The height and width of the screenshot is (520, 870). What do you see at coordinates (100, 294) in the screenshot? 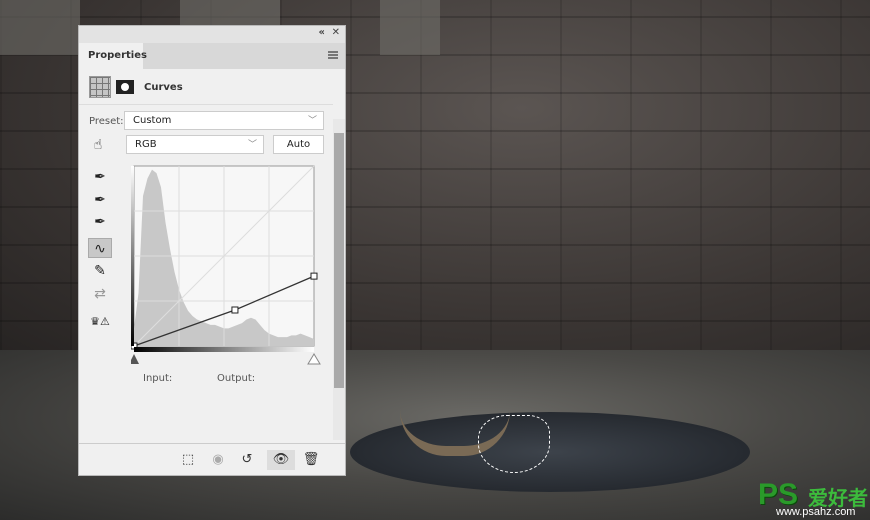
I see `smooth-icon: ⇄` at bounding box center [100, 294].